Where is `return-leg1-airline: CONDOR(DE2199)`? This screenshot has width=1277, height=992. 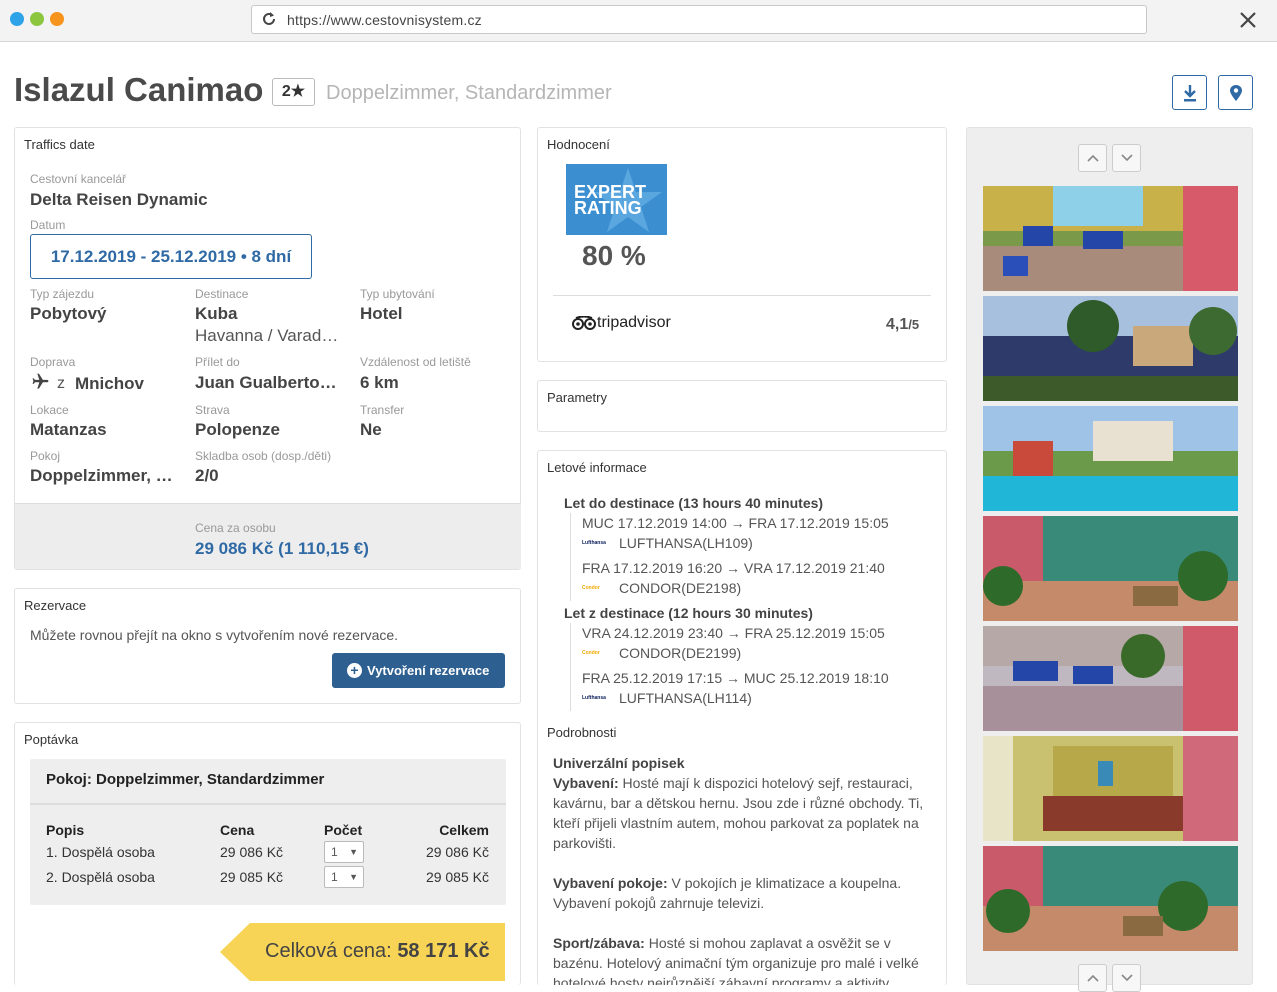
return-leg1-airline: CONDOR(DE2199) is located at coordinates (680, 653).